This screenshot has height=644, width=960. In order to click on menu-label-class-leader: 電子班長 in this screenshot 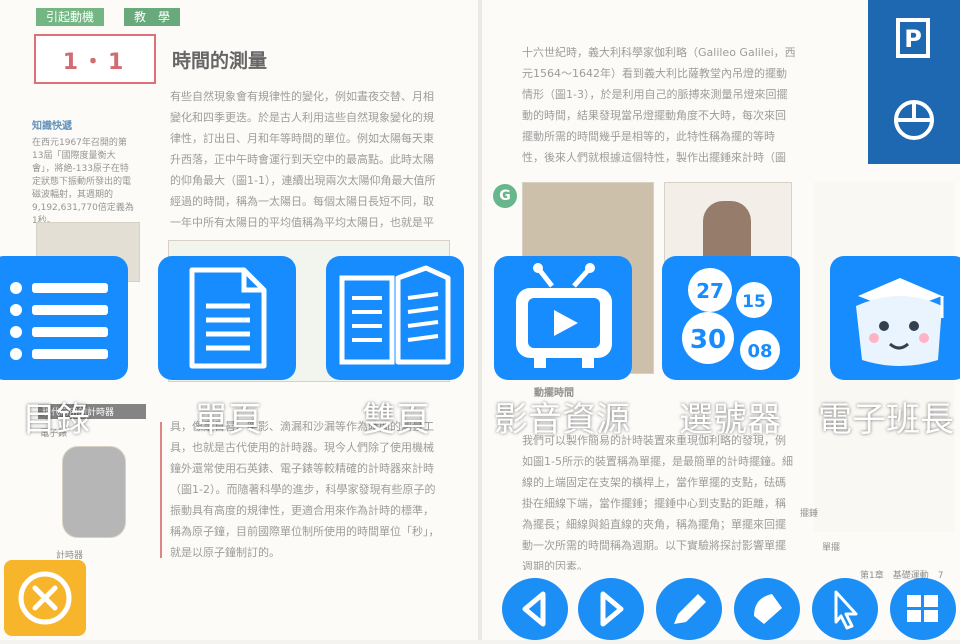, I will do `click(886, 420)`.